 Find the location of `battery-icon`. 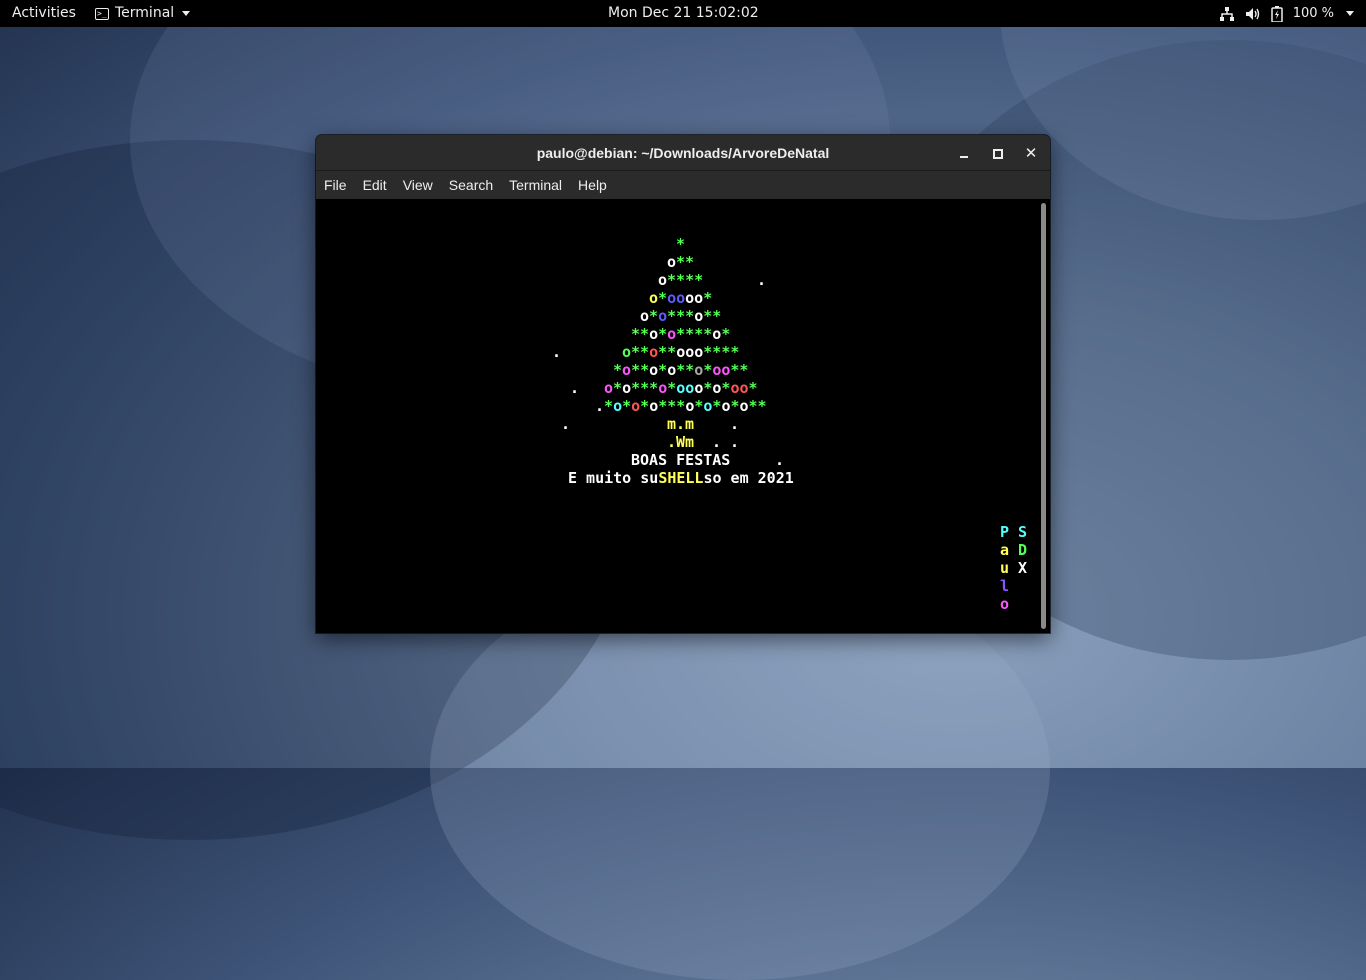

battery-icon is located at coordinates (1276, 13).